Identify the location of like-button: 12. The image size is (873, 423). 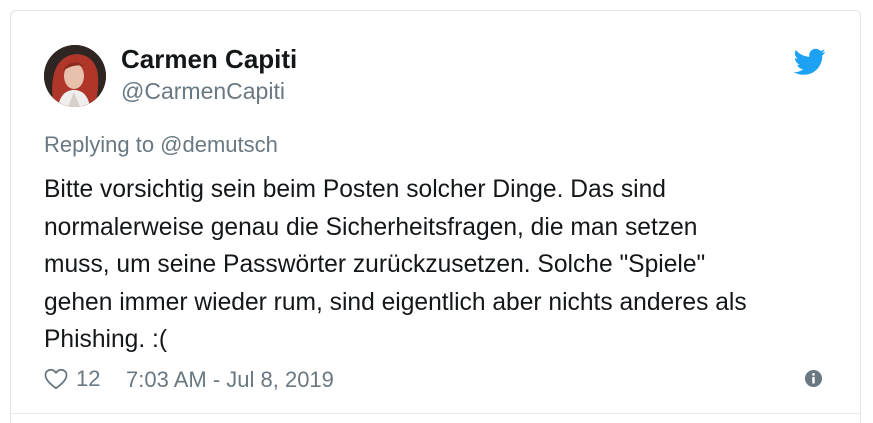
(72, 379).